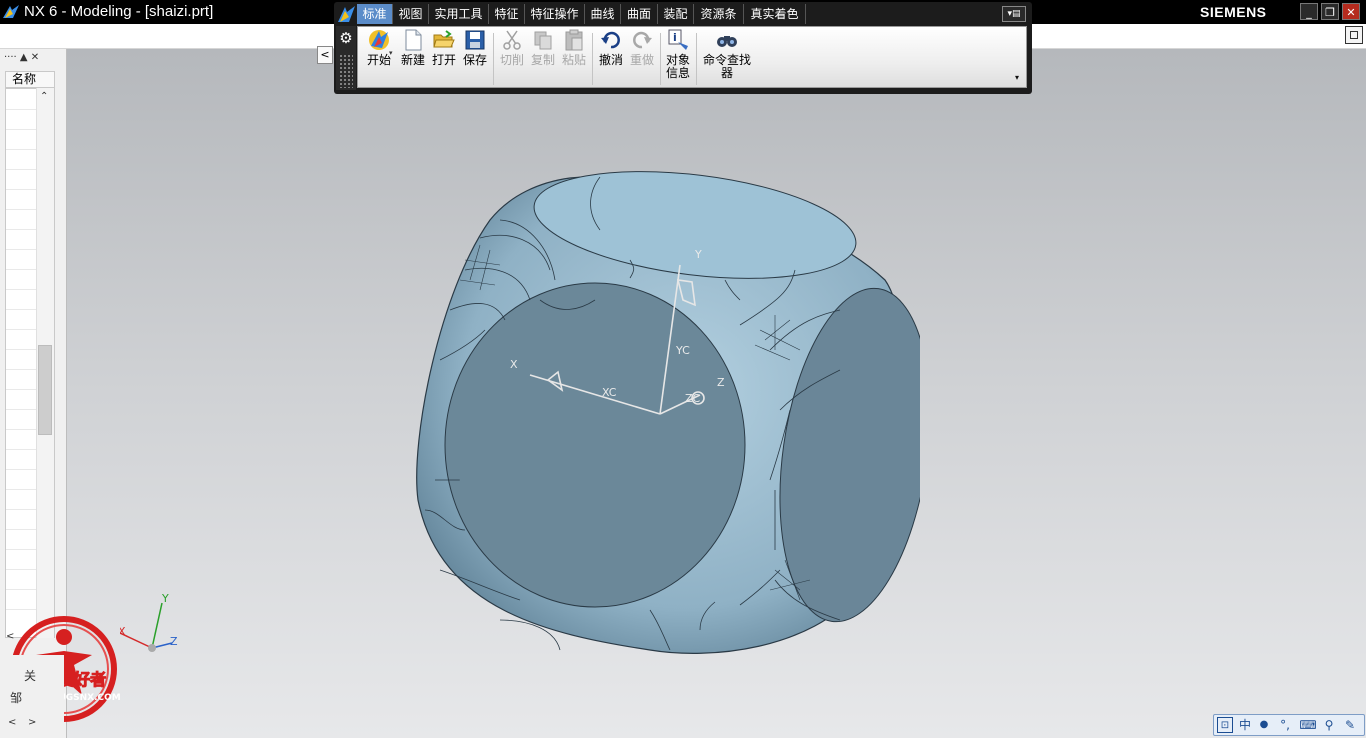 This screenshot has width=1366, height=738. I want to click on ime-settings-icon: ✎, so click(1350, 725).